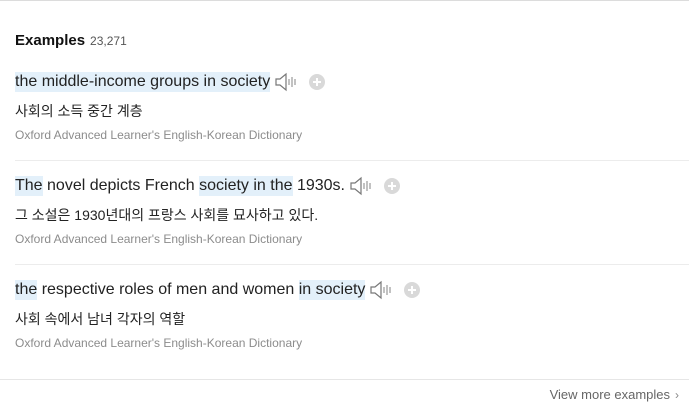  What do you see at coordinates (79, 111) in the screenshot?
I see `example-translation: 사회의 소득 중간 계층` at bounding box center [79, 111].